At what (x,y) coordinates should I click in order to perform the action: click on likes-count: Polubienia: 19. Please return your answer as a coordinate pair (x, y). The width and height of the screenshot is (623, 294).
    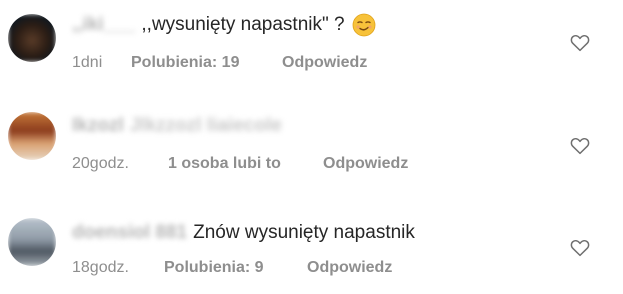
    Looking at the image, I should click on (185, 63).